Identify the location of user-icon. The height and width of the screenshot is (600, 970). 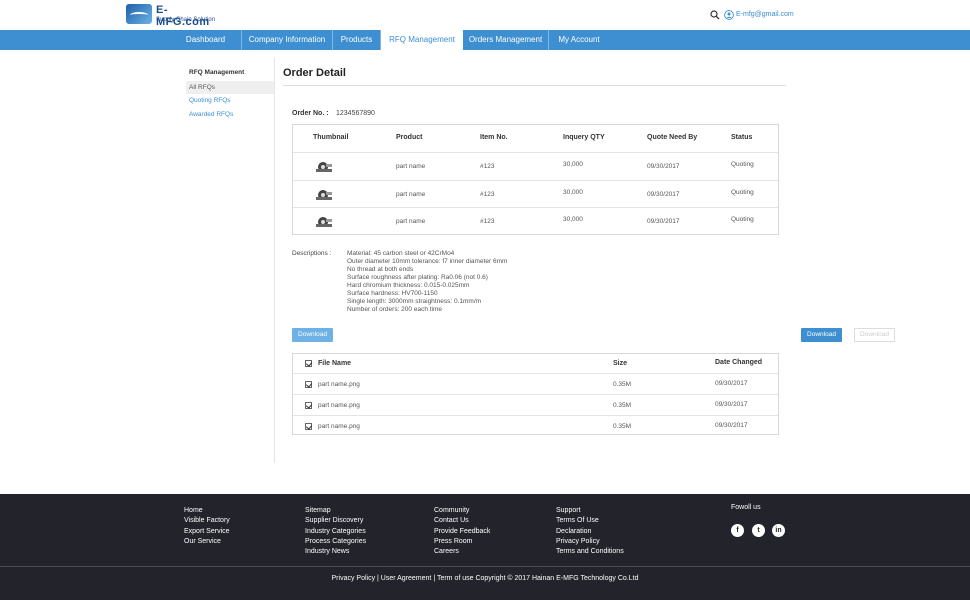
(729, 15).